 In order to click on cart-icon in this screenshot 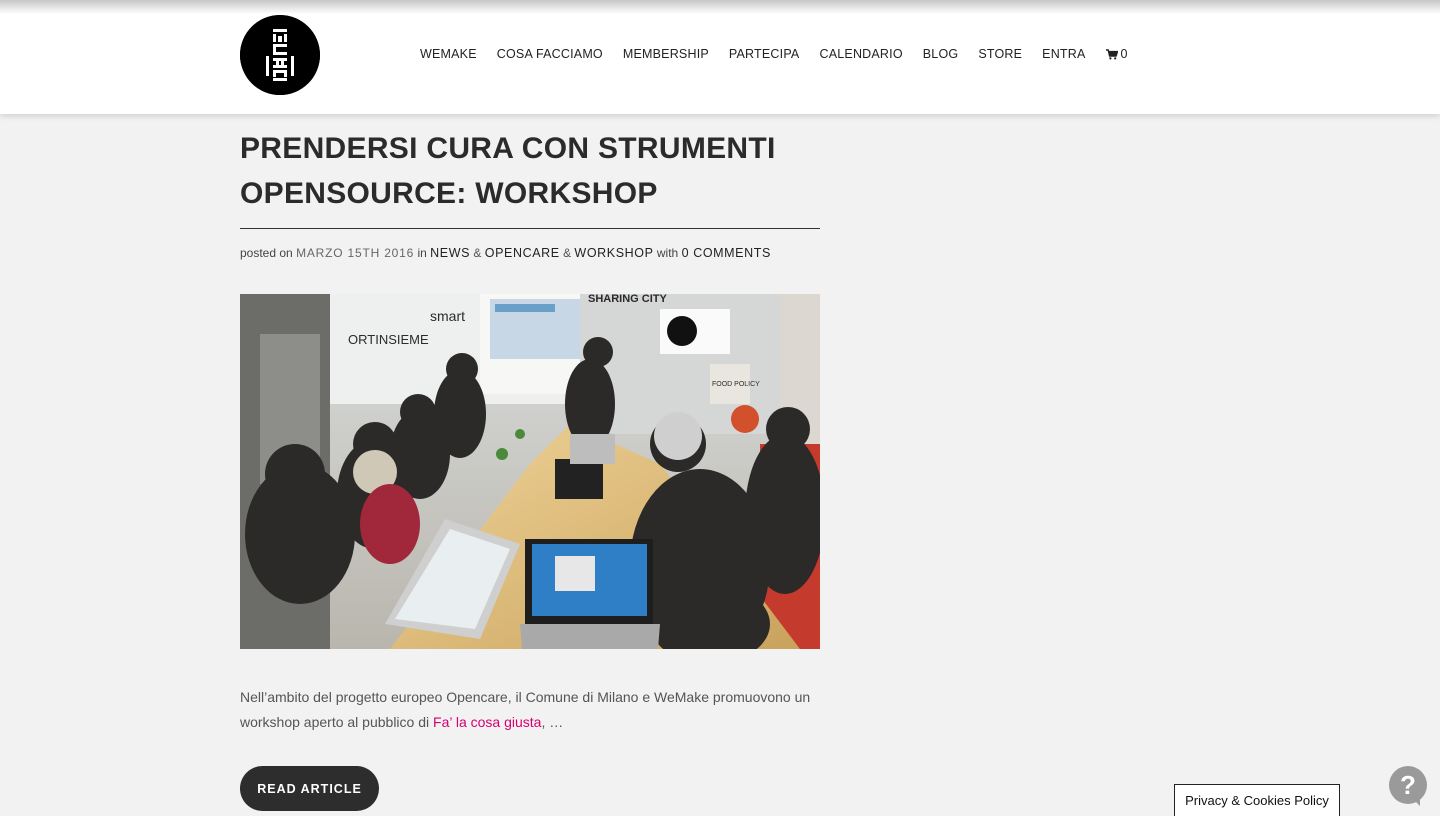, I will do `click(1111, 53)`.